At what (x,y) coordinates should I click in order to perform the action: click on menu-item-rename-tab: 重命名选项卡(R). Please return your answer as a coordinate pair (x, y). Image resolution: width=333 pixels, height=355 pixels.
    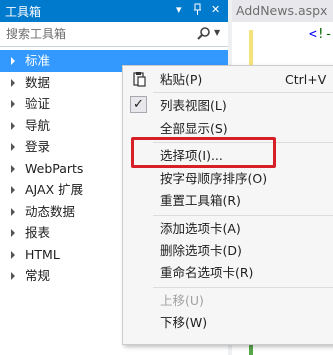
    Looking at the image, I should click on (228, 272).